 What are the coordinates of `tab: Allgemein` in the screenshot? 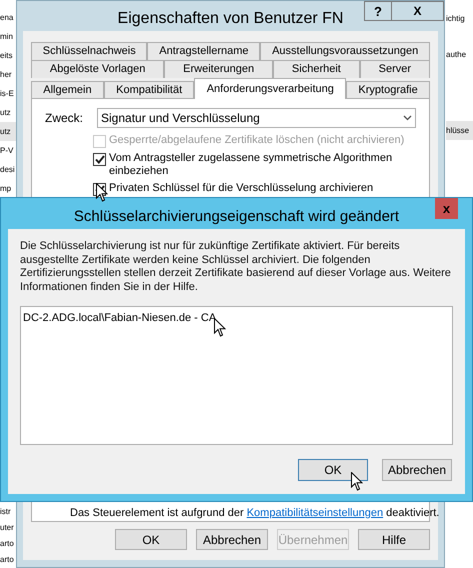 It's located at (67, 90).